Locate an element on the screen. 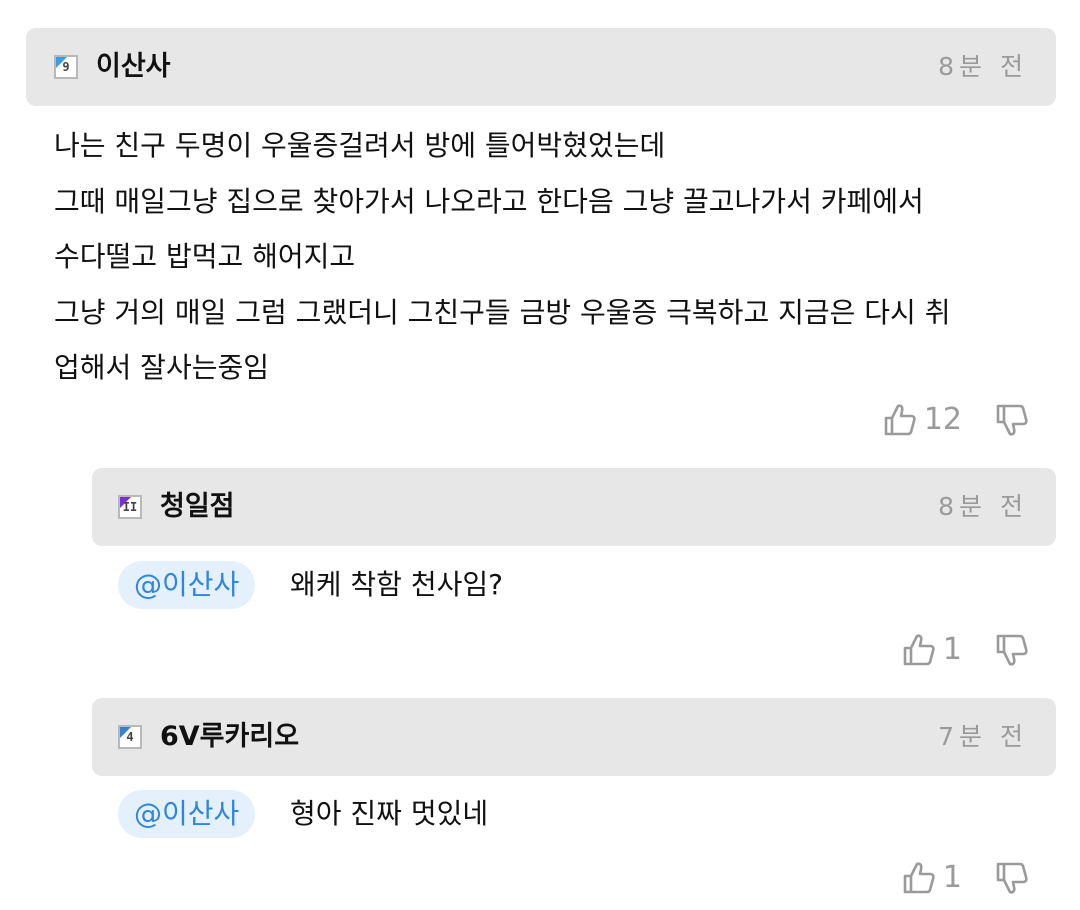 Image resolution: width=1080 pixels, height=910 pixels. comment-body-line: 그때 매일그냥 집으로 찾아가서 나오라고 한다음 그냥 끌고나가서 카페에서 is located at coordinates (489, 201).